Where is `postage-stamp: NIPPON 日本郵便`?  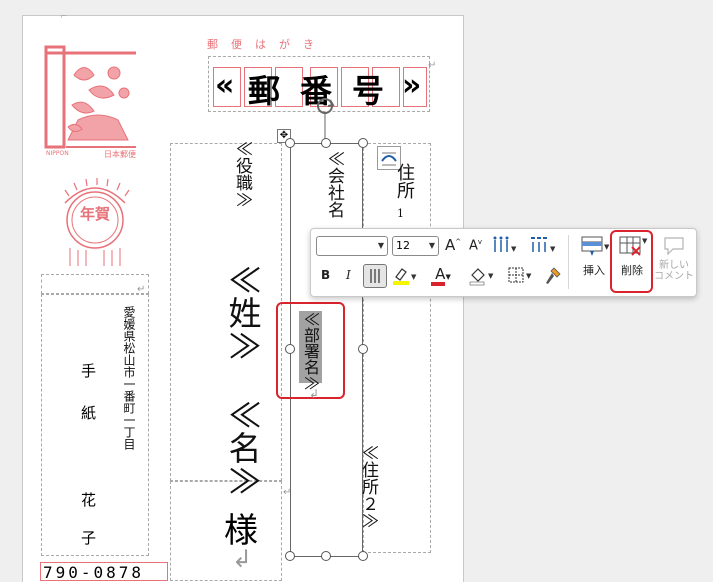 postage-stamp: NIPPON 日本郵便 is located at coordinates (91, 104).